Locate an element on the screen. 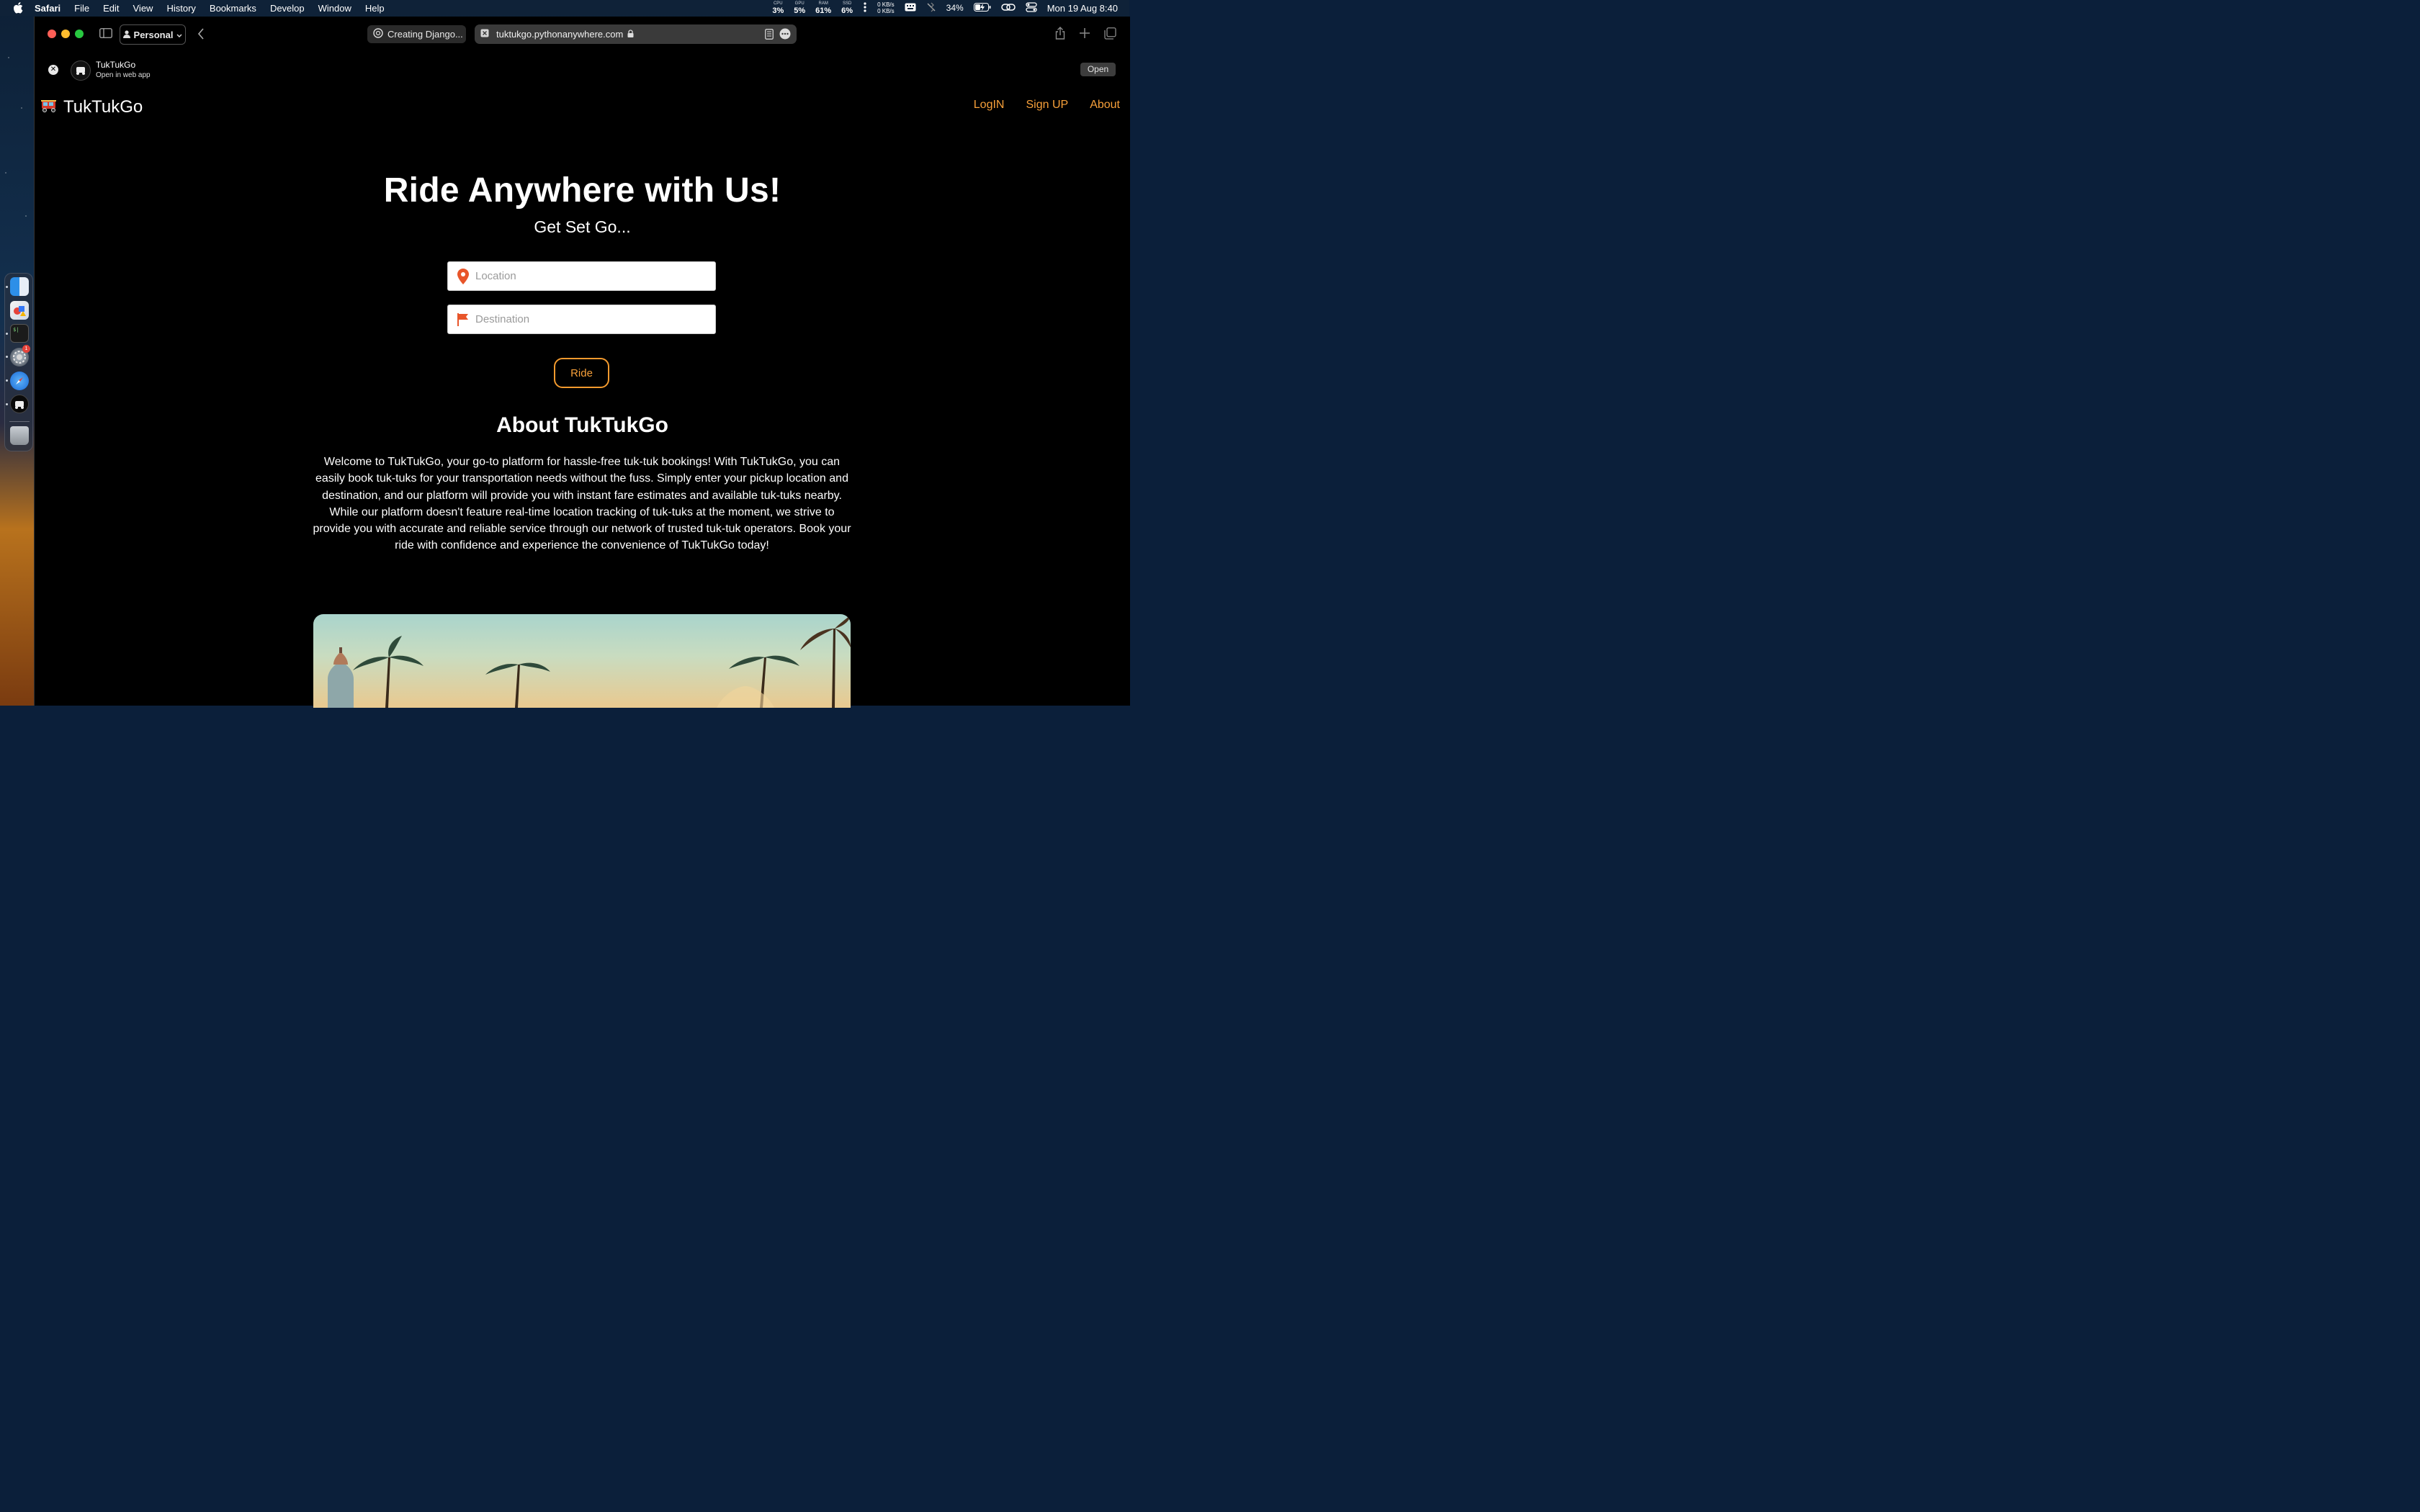  menu-develop: Develop is located at coordinates (287, 8).